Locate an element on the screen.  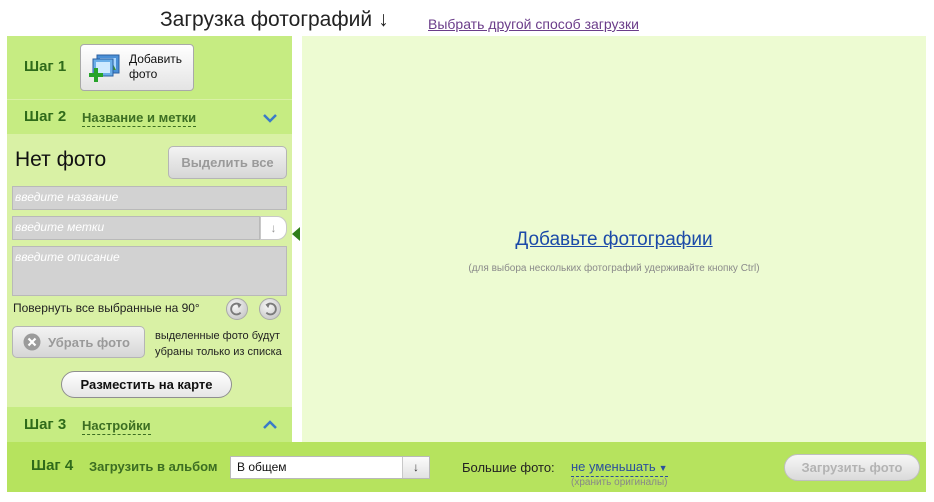
rotate-left-icon is located at coordinates (237, 309).